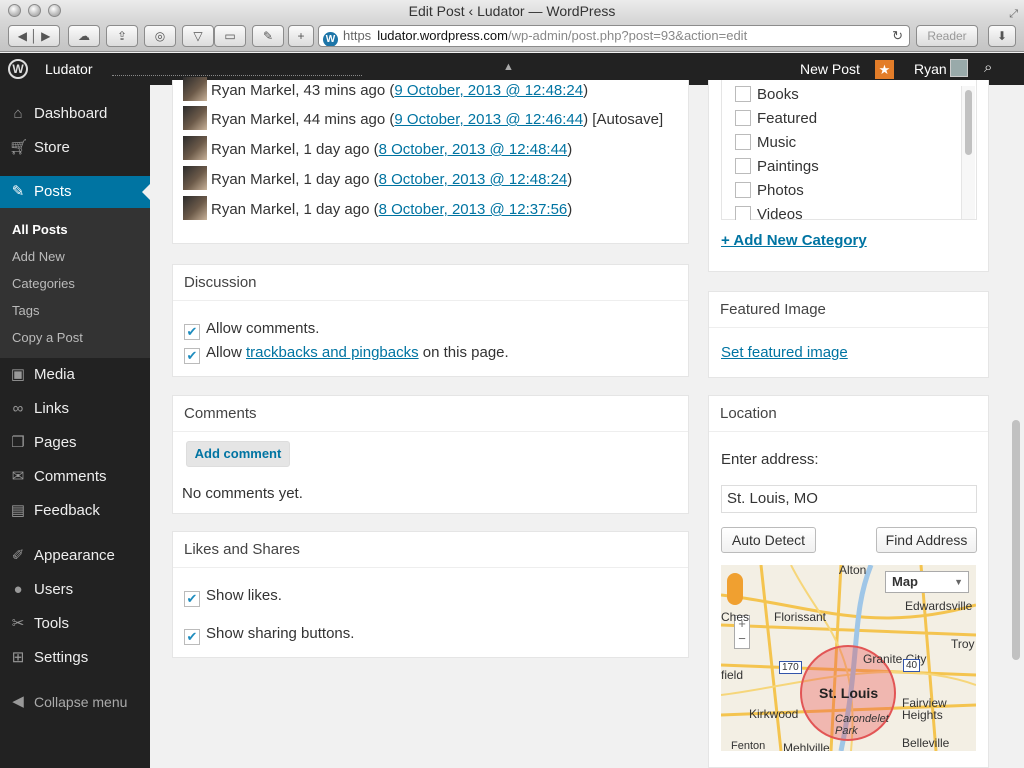  What do you see at coordinates (54, 10) in the screenshot?
I see `zoom-window-button` at bounding box center [54, 10].